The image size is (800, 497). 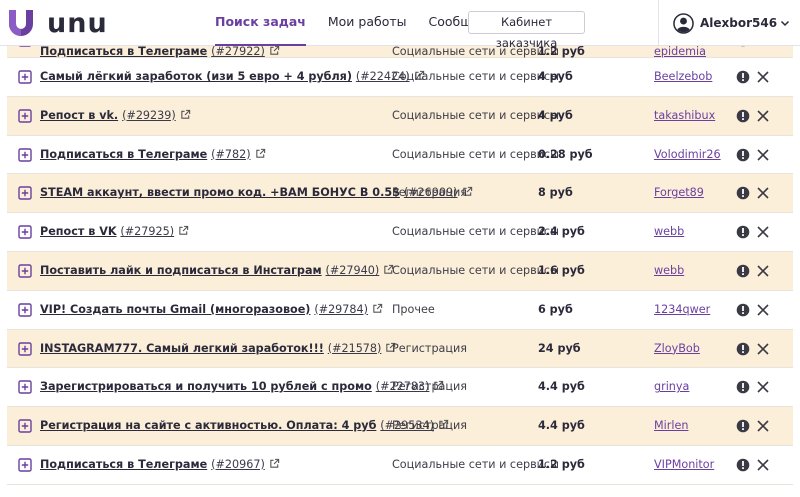 What do you see at coordinates (352, 270) in the screenshot?
I see `task-id: (#27940)` at bounding box center [352, 270].